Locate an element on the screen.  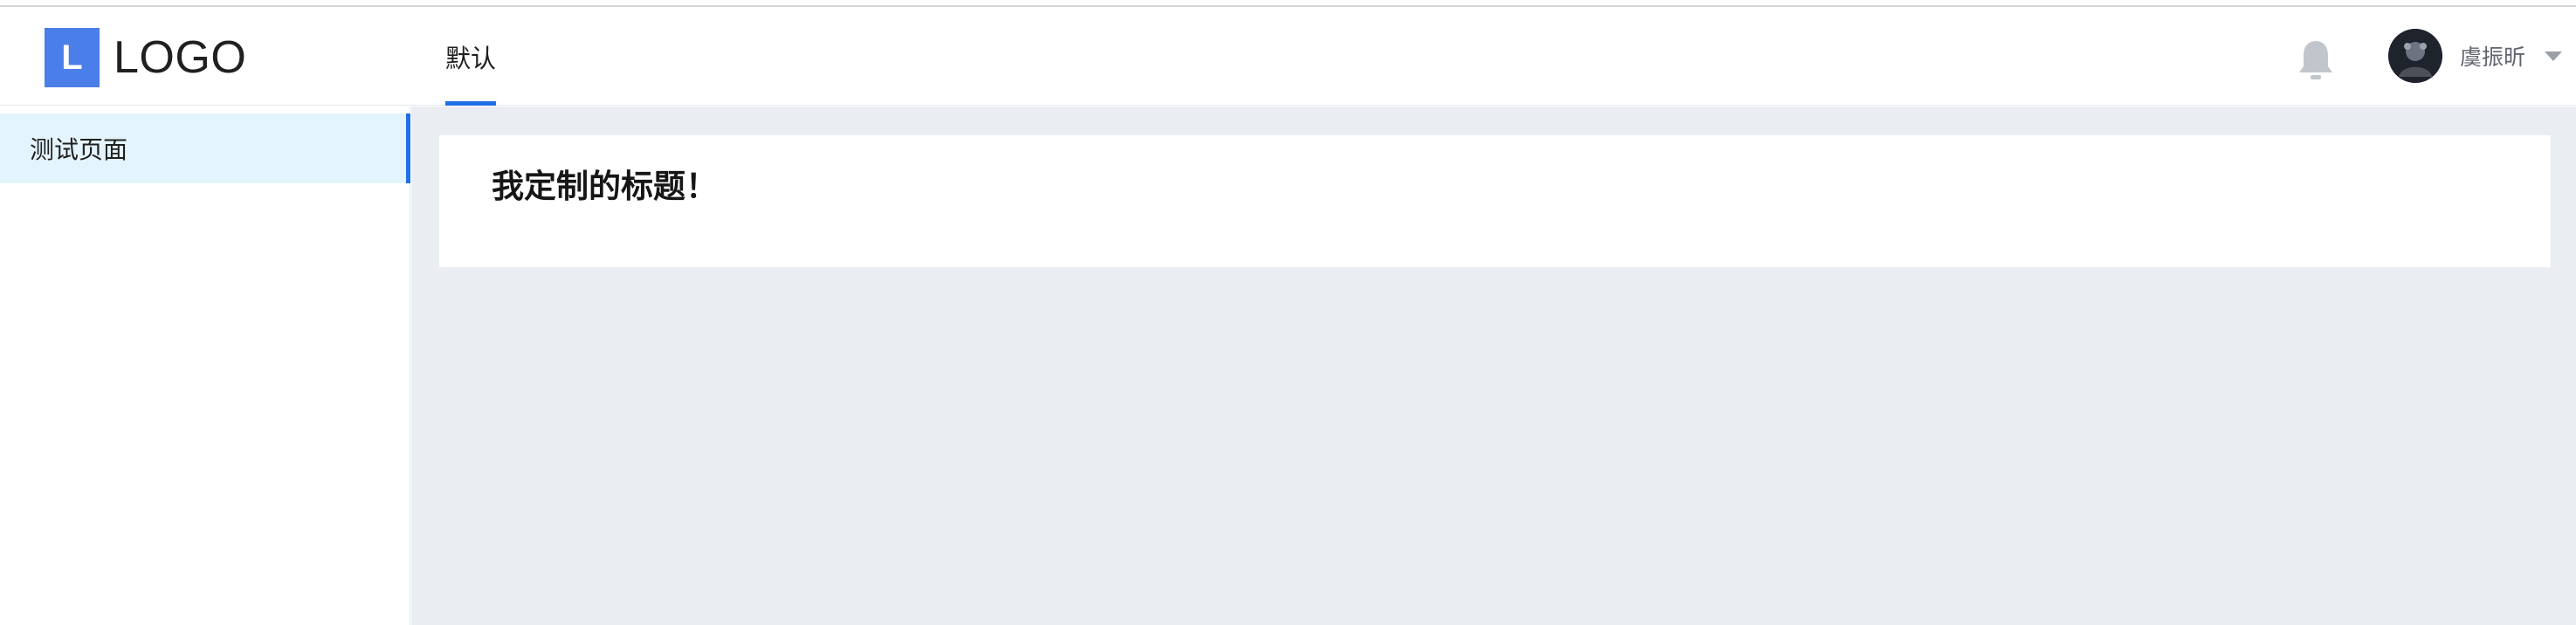
caret-down-icon is located at coordinates (2554, 56).